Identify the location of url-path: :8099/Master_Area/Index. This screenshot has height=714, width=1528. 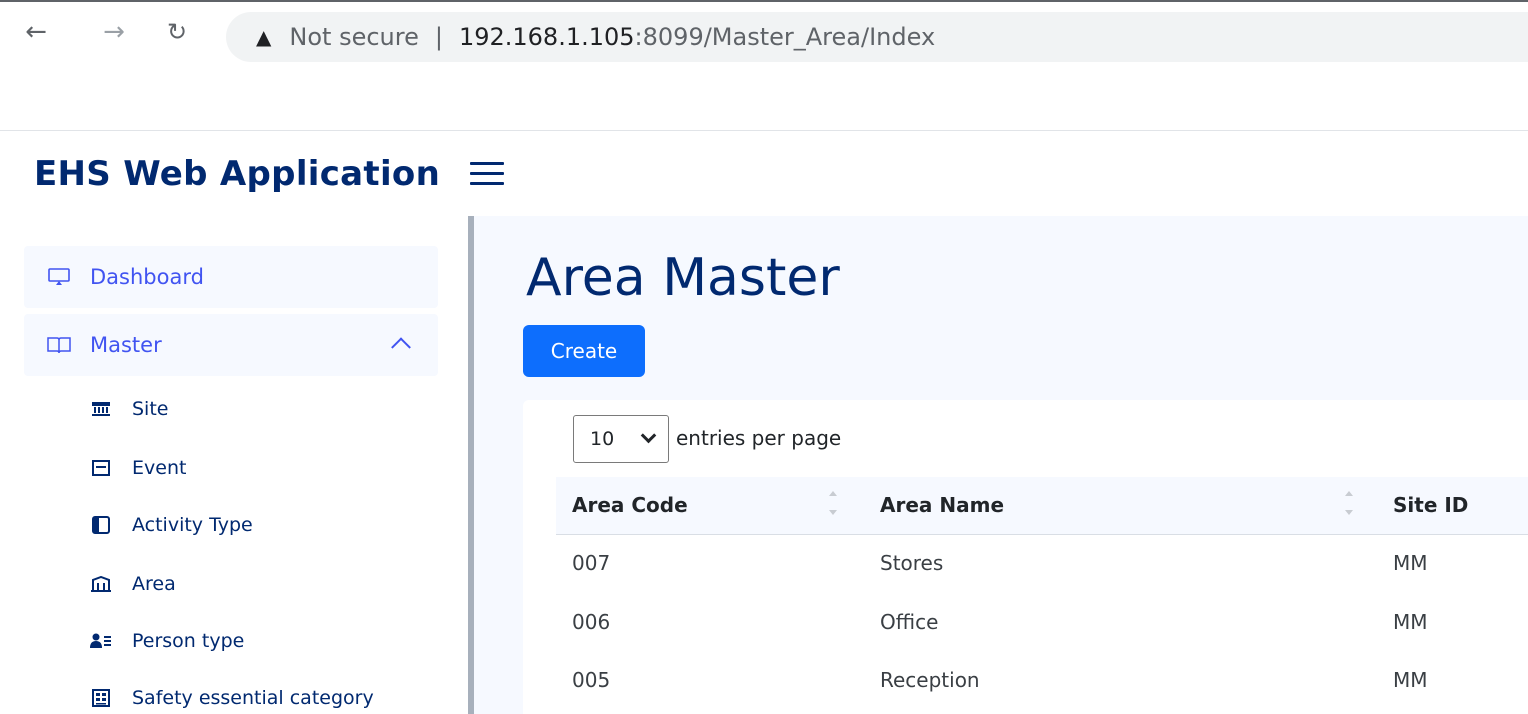
(785, 37).